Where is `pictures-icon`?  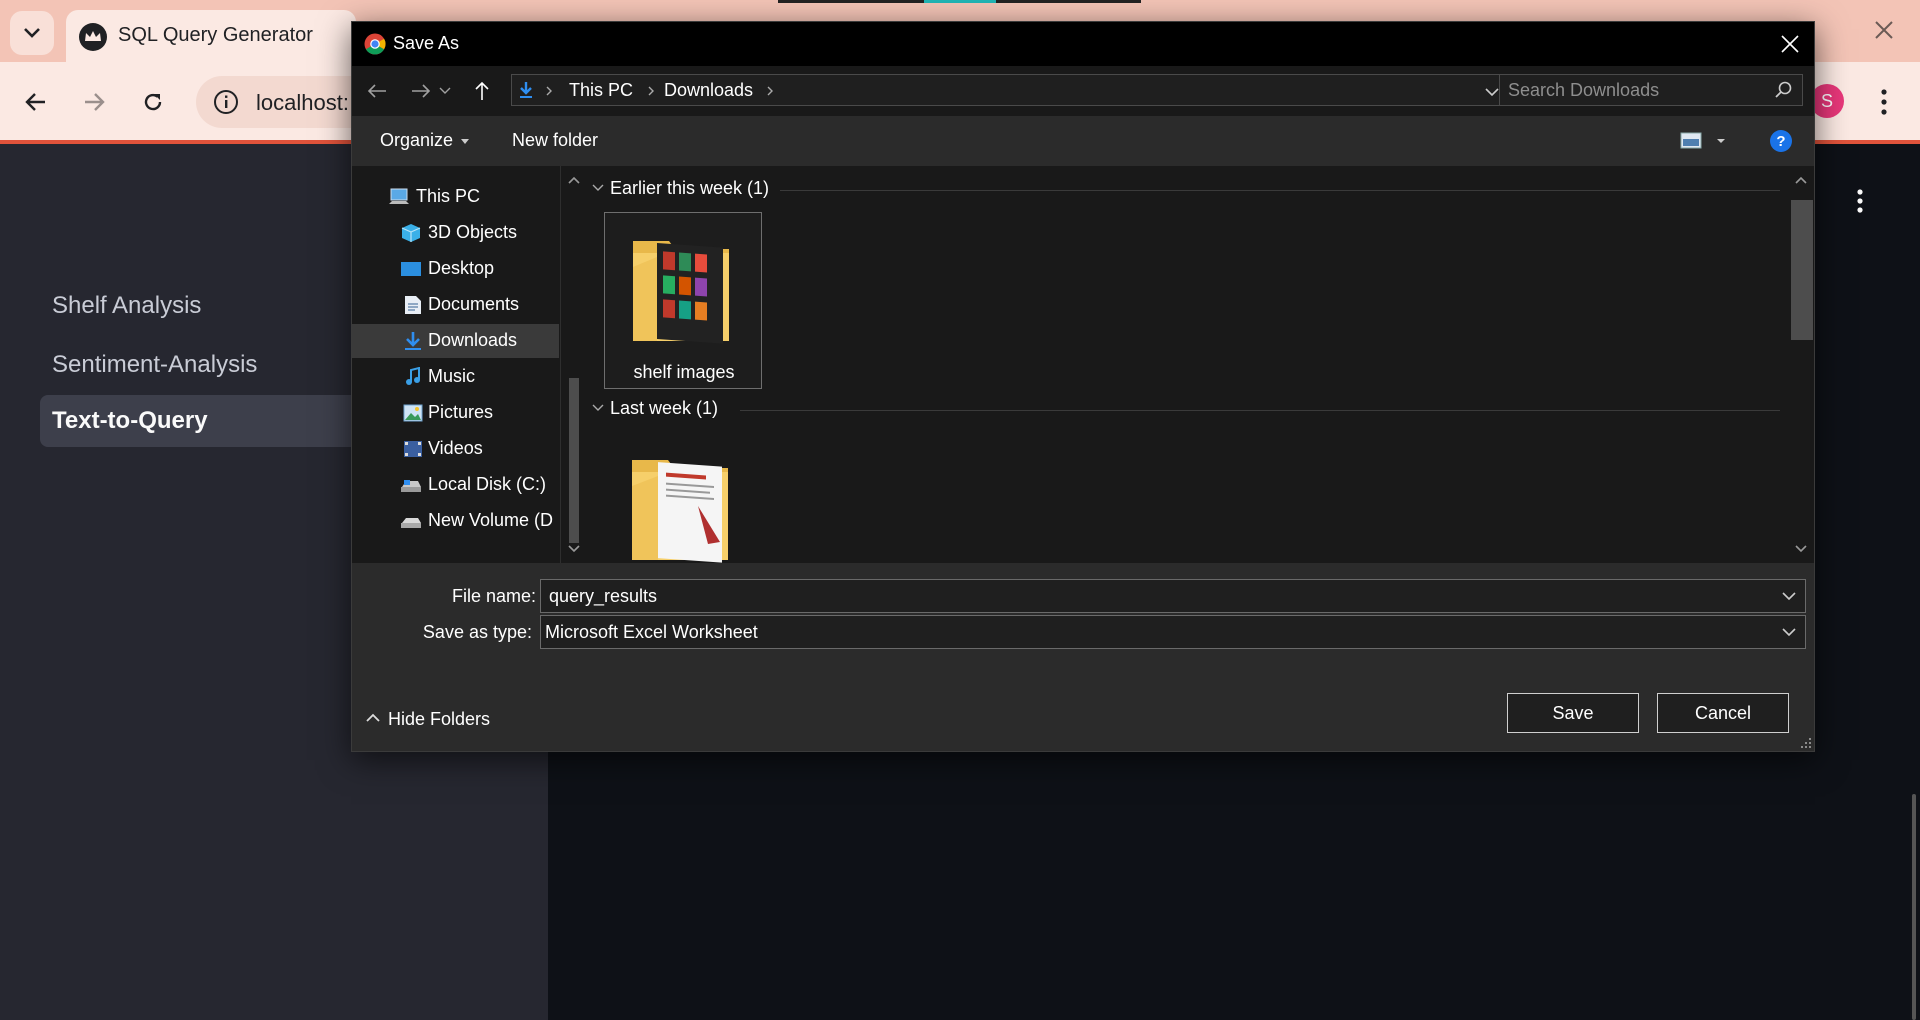 pictures-icon is located at coordinates (413, 413).